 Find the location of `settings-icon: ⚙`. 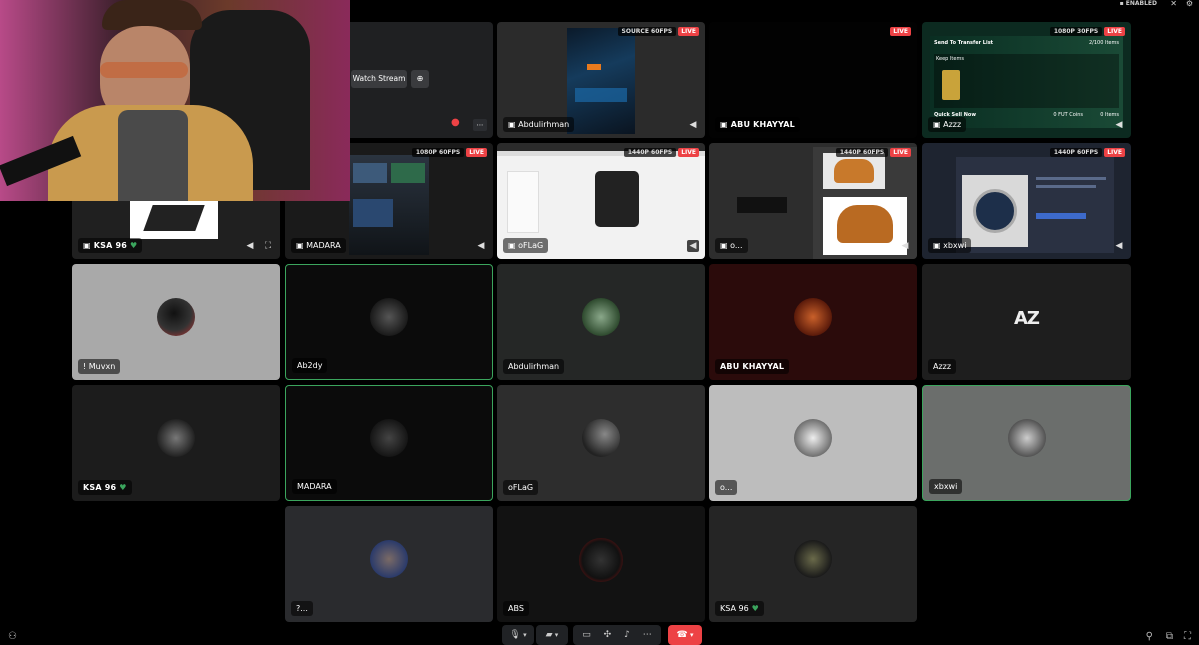

settings-icon: ⚙ is located at coordinates (1189, 4).